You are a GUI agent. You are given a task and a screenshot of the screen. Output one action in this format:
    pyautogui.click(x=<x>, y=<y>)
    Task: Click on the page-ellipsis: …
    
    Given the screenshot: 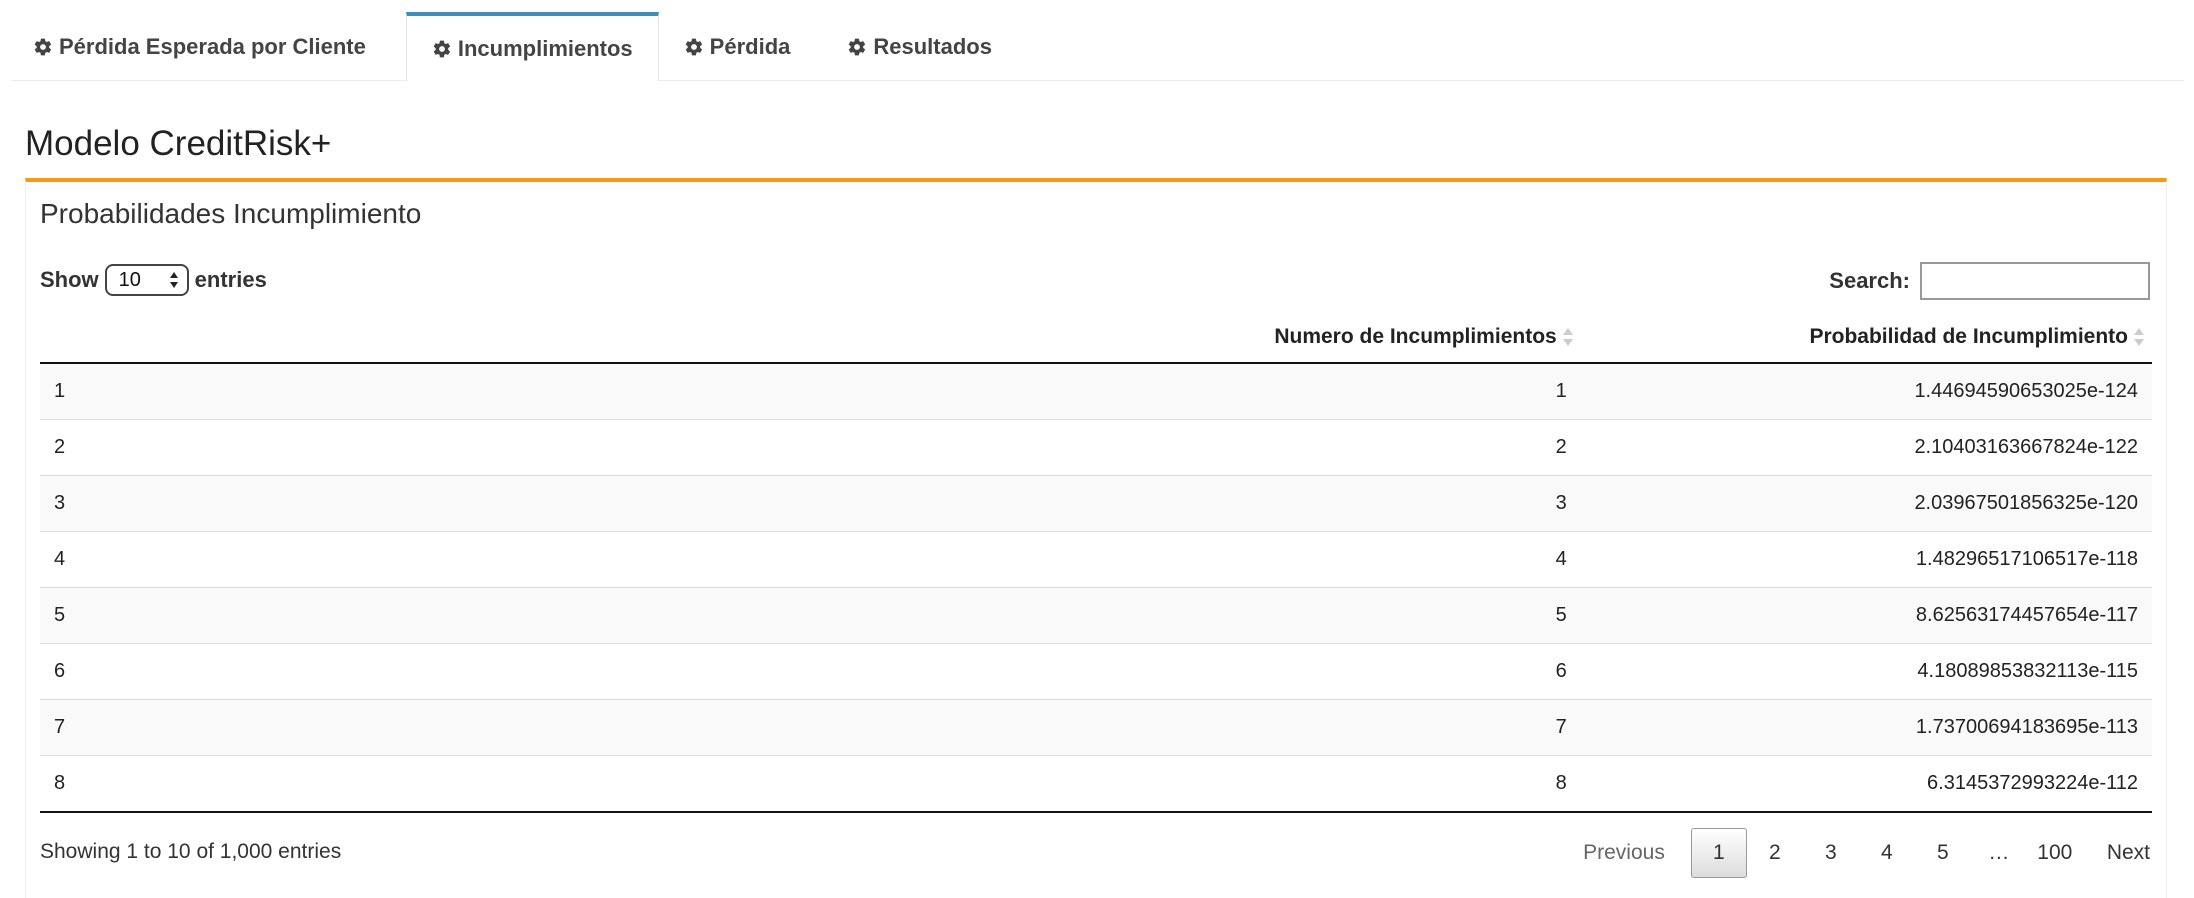 What is the action you would take?
    pyautogui.click(x=1999, y=852)
    